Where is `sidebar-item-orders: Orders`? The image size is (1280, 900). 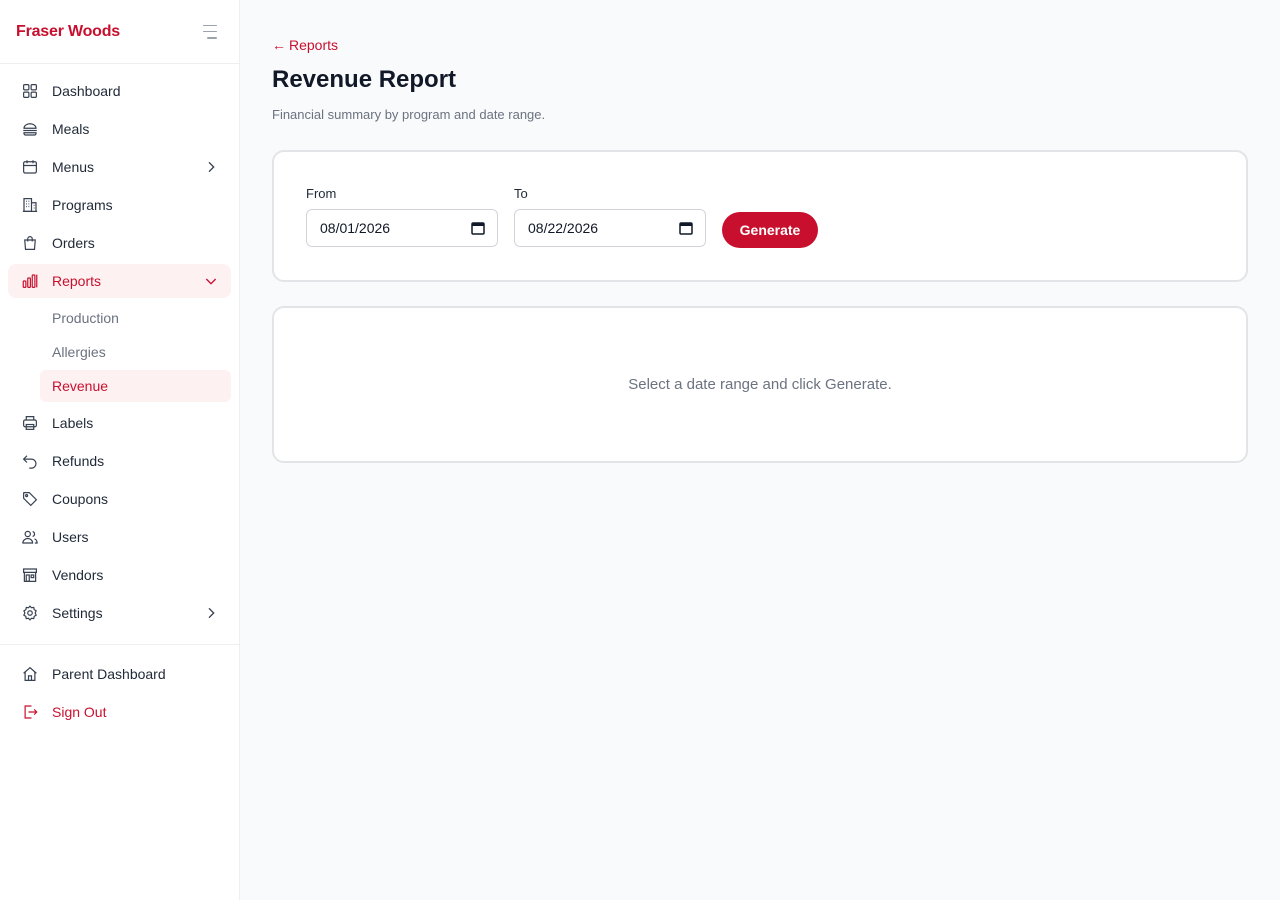 sidebar-item-orders: Orders is located at coordinates (119, 243).